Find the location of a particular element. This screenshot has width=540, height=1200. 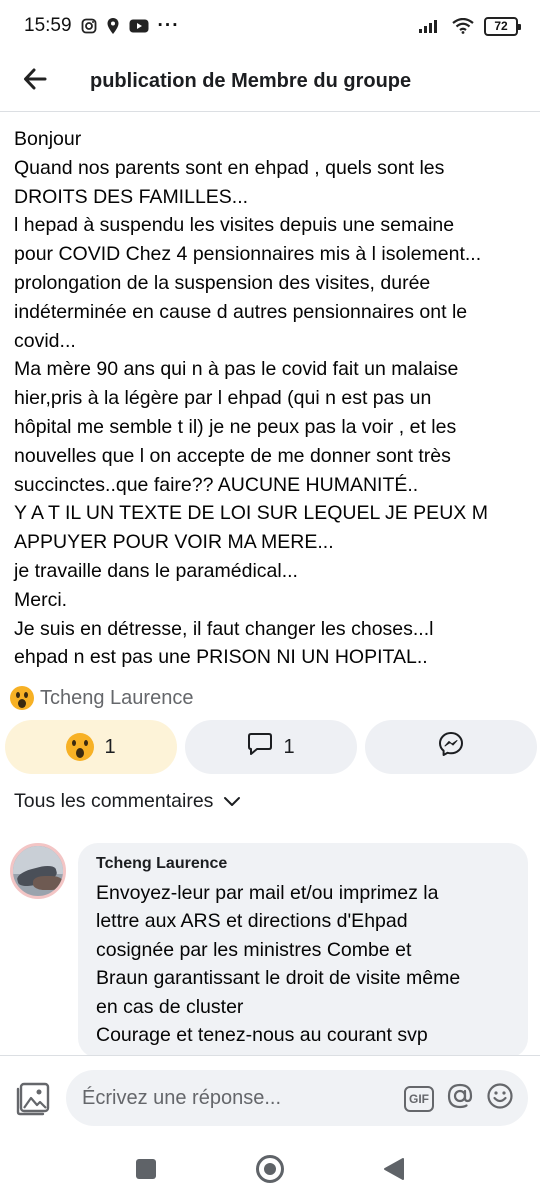

home-button is located at coordinates (270, 1171).